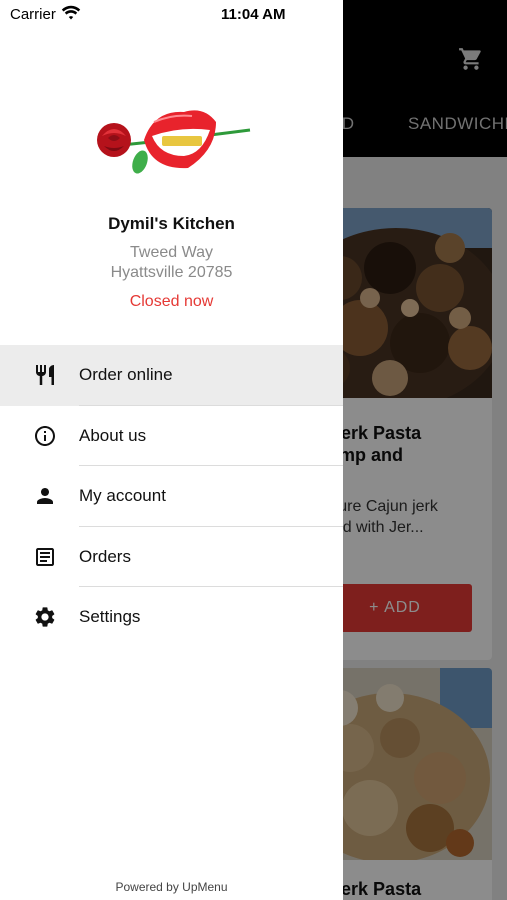 Image resolution: width=507 pixels, height=900 pixels. I want to click on menu-item-order-online: Order online, so click(171, 375).